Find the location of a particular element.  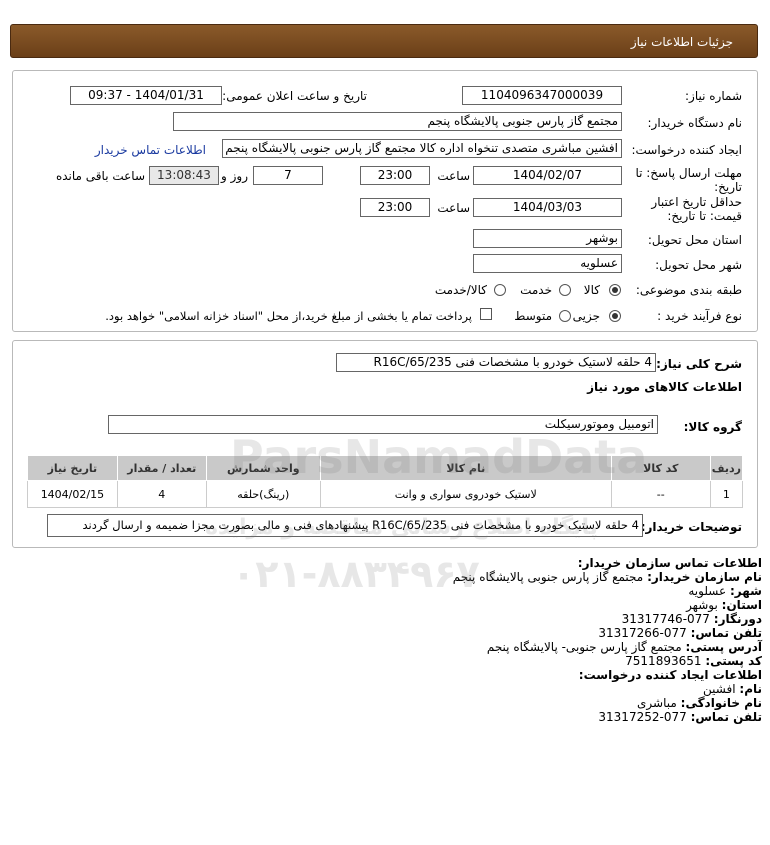

deadline-time-field: 23:00 is located at coordinates (395, 175).